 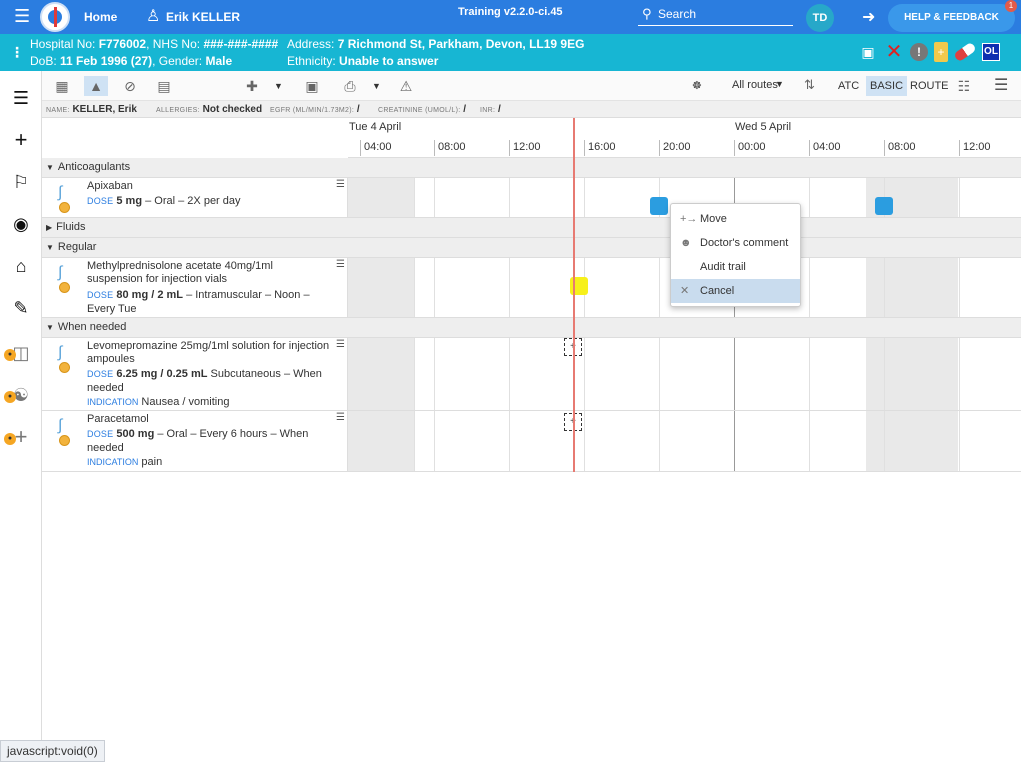 I want to click on section-fluids: ▶ Fluids, so click(x=531, y=228).